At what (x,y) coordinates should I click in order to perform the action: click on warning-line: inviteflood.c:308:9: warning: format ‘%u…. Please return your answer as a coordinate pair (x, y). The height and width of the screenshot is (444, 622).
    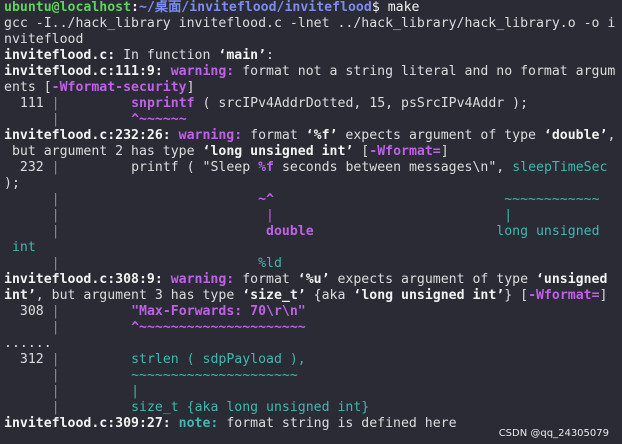
    Looking at the image, I should click on (306, 279).